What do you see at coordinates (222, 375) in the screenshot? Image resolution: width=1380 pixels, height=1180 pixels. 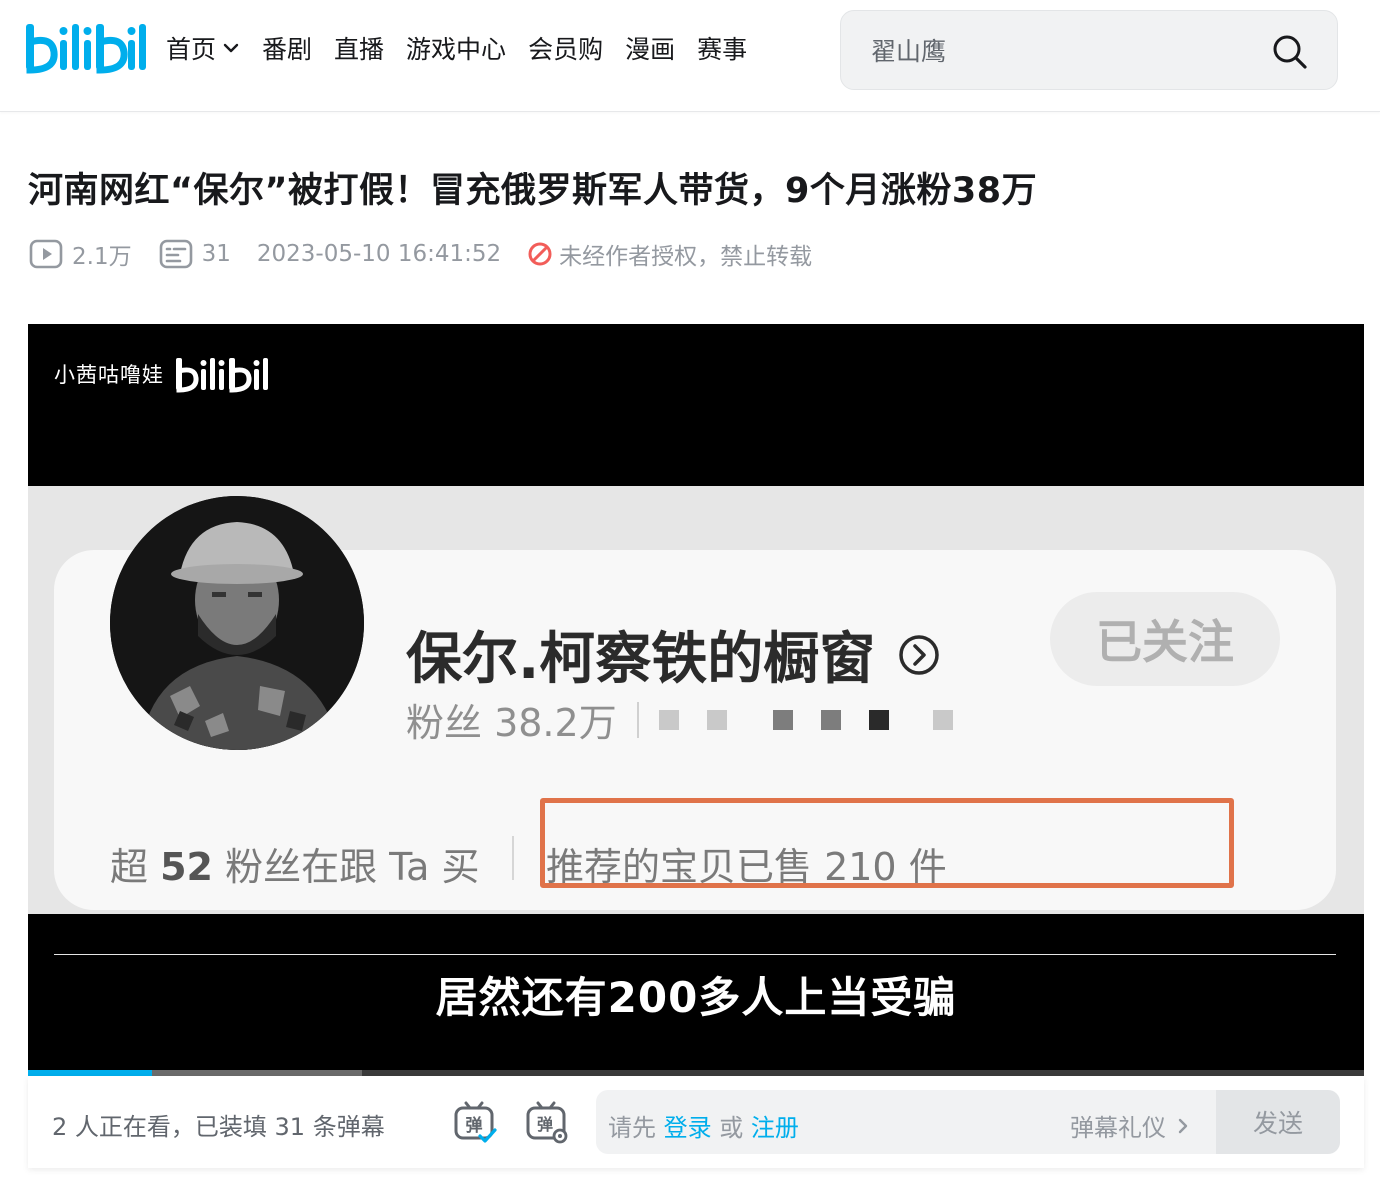 I see `watermark-logo` at bounding box center [222, 375].